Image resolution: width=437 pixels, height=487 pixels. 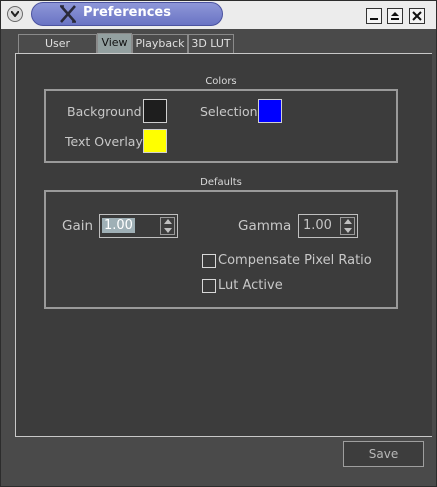 I want to click on compensate-pixel-ratio-label: Compensate Pixel Ratio, so click(x=295, y=260).